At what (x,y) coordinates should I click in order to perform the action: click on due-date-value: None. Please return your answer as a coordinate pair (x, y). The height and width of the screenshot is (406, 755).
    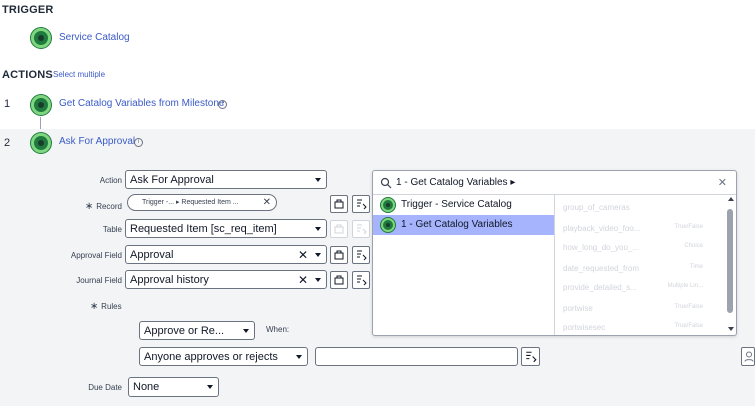
    Looking at the image, I should click on (146, 387).